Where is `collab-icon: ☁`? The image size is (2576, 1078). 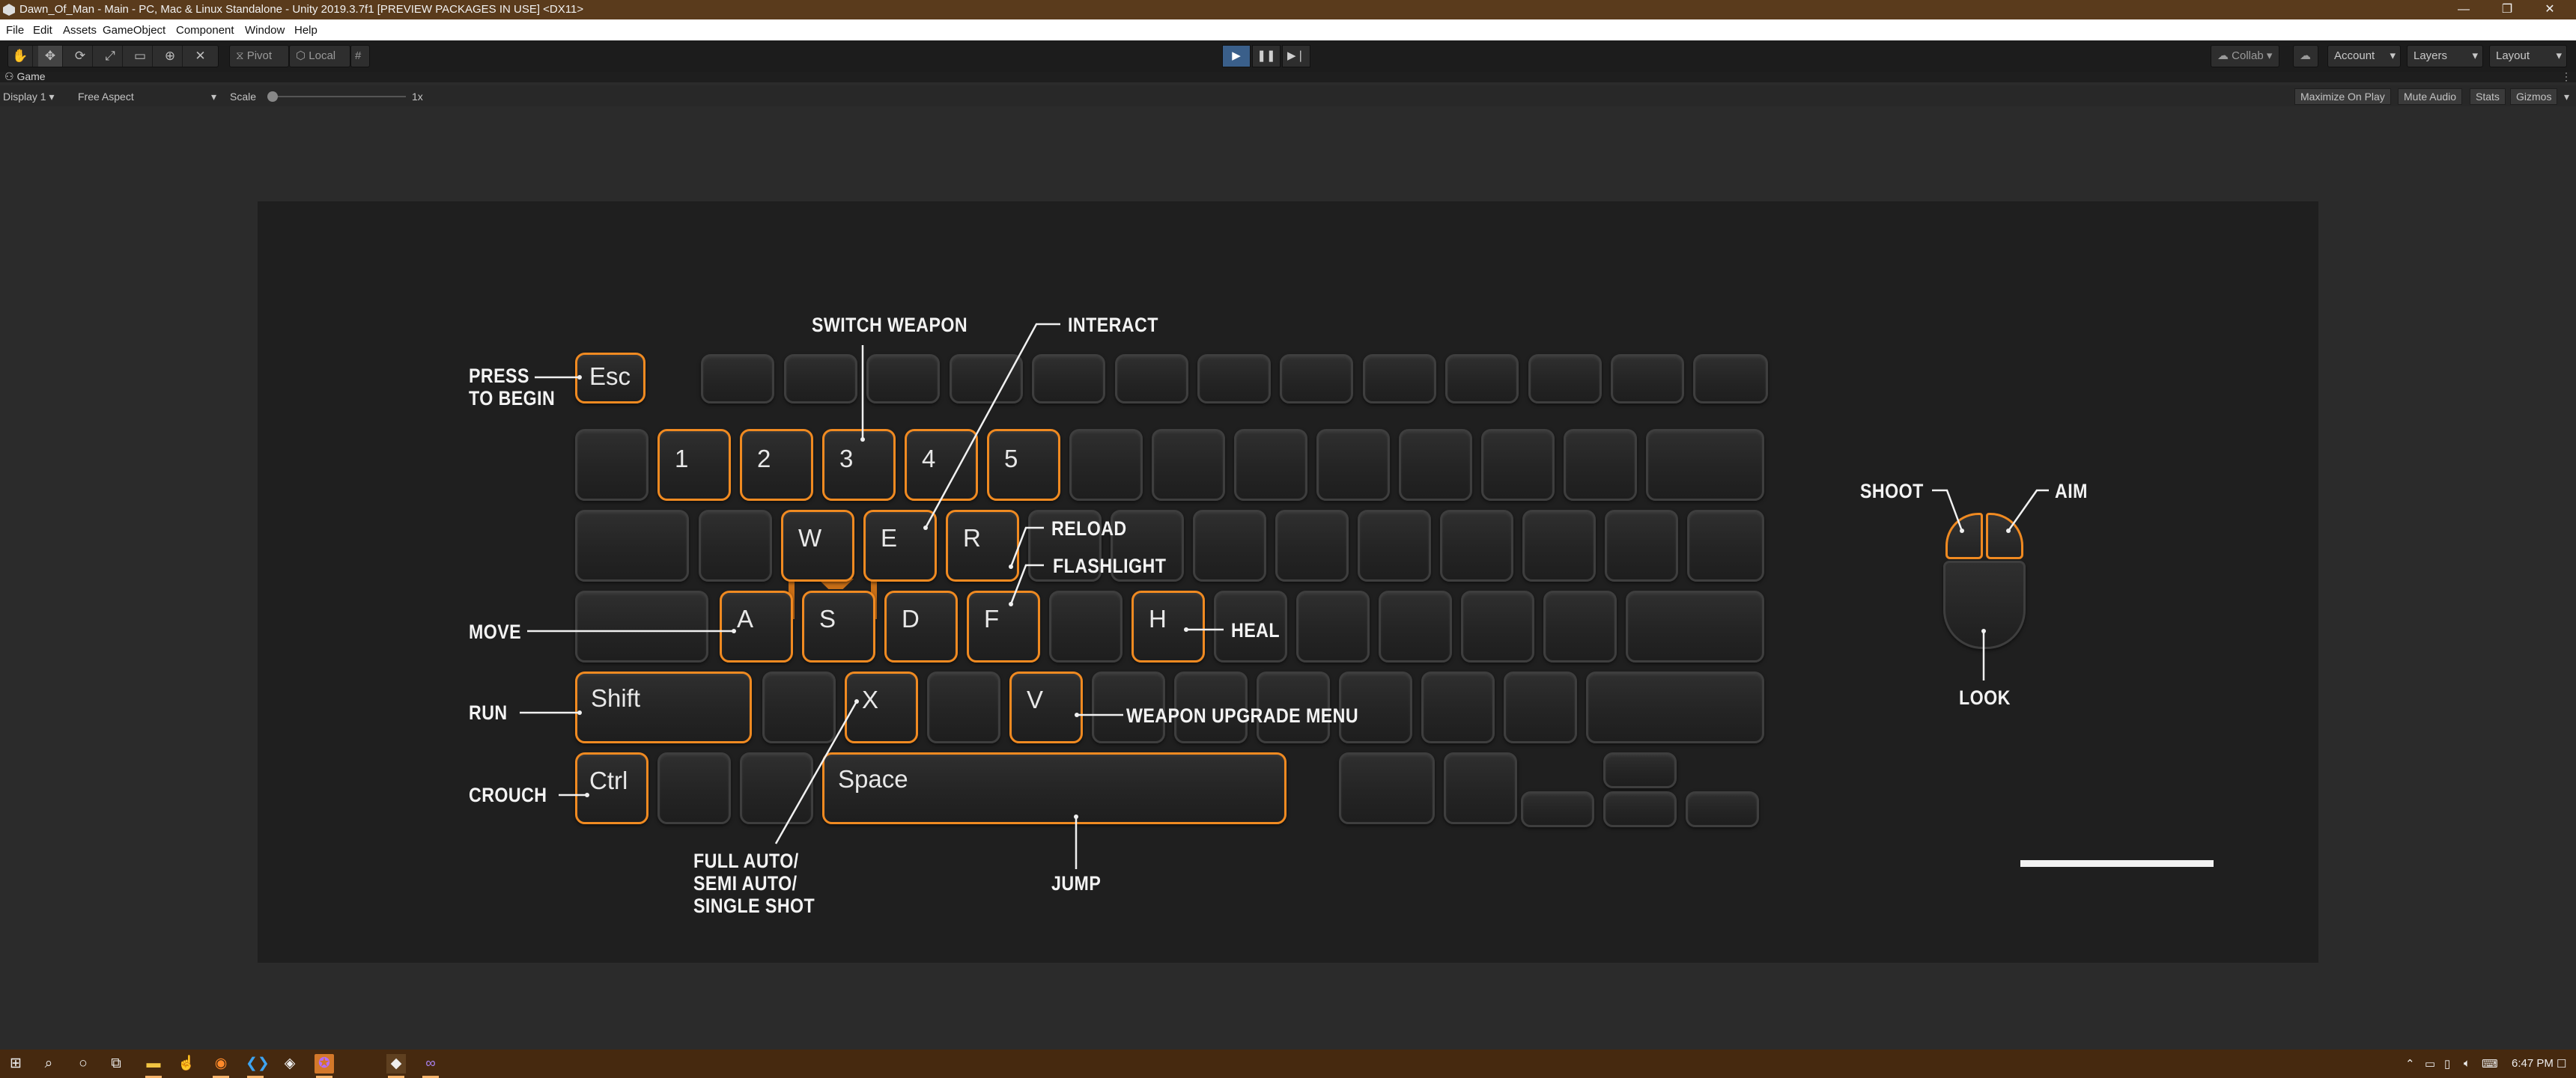
collab-icon: ☁ is located at coordinates (2224, 55).